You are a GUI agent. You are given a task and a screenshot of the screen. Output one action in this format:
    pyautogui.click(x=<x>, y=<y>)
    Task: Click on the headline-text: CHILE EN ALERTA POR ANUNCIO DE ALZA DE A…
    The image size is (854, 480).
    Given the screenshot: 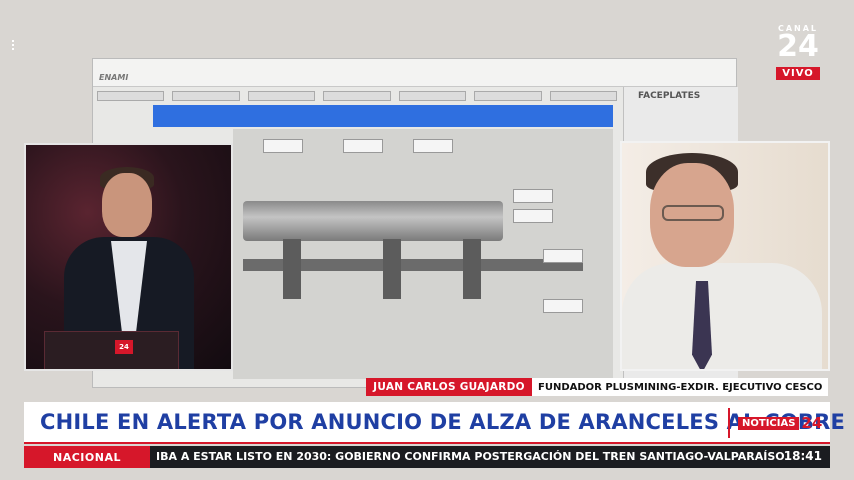 What is the action you would take?
    pyautogui.click(x=443, y=422)
    